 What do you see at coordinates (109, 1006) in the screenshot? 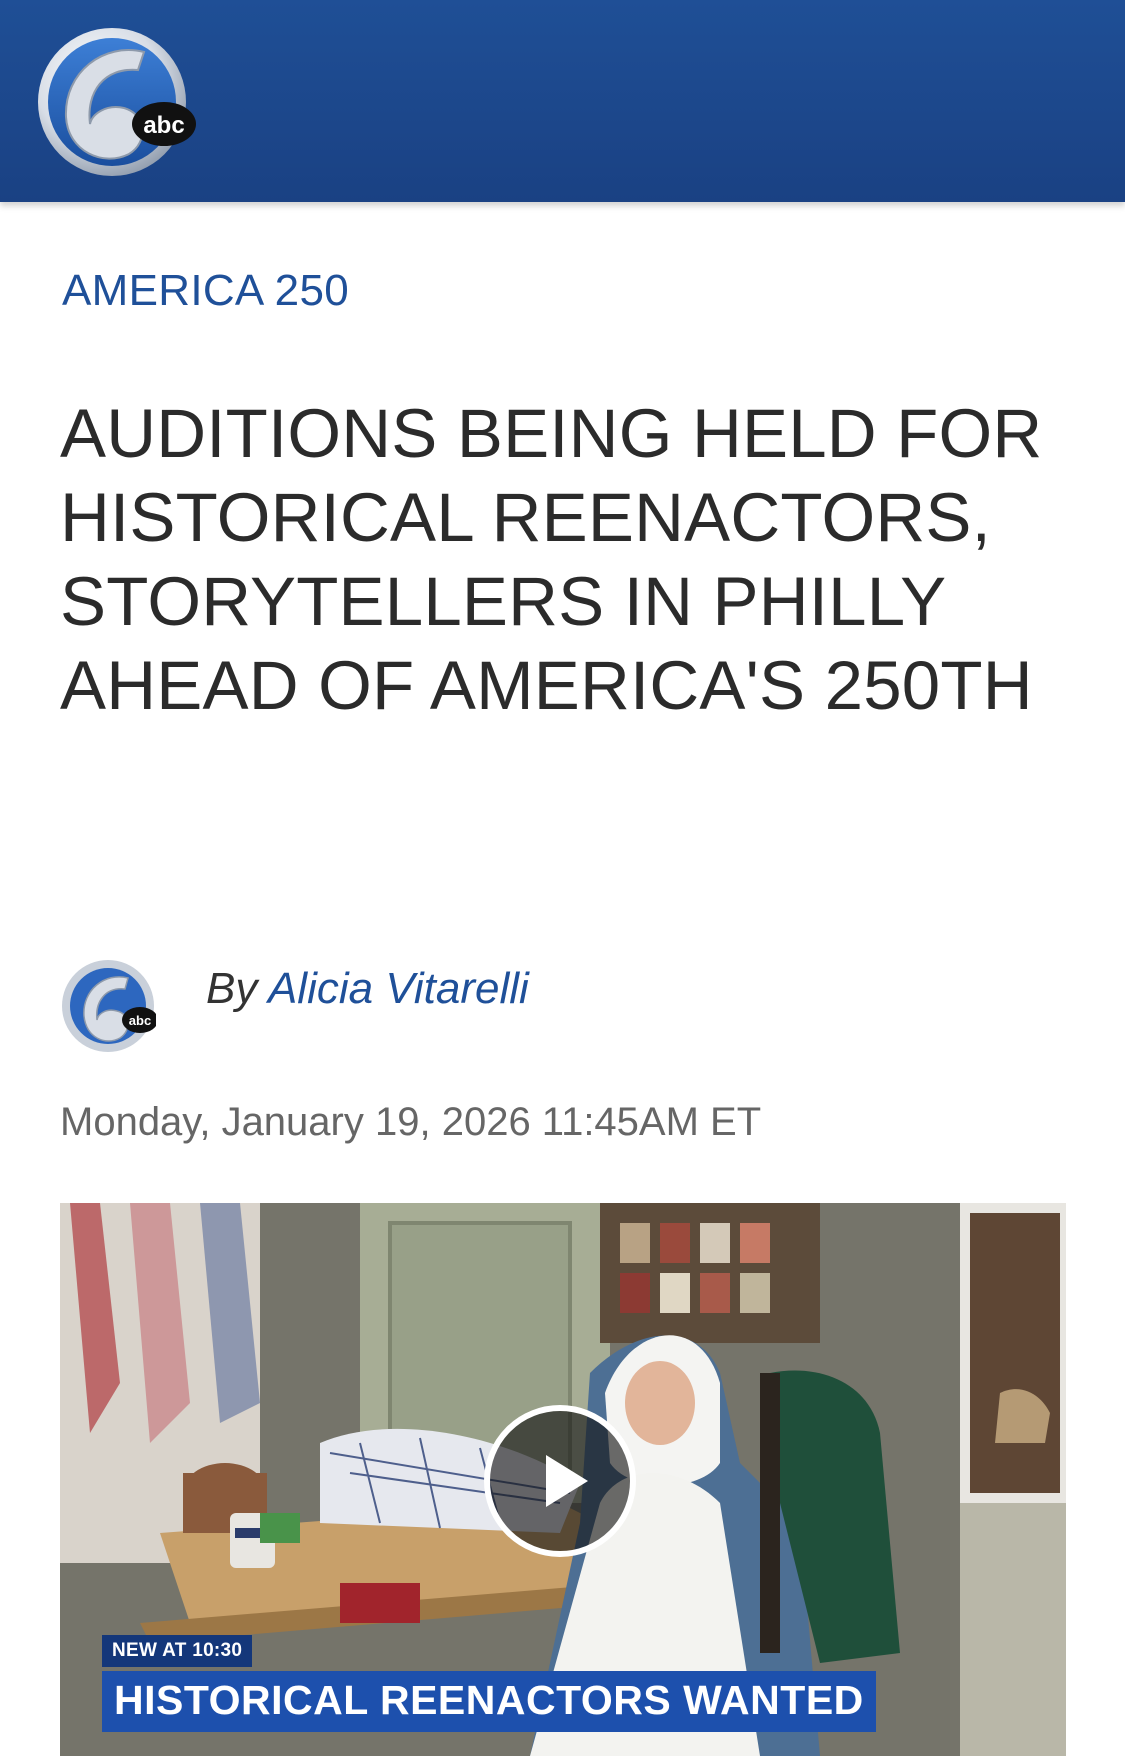
I see `author-avatar: abc` at bounding box center [109, 1006].